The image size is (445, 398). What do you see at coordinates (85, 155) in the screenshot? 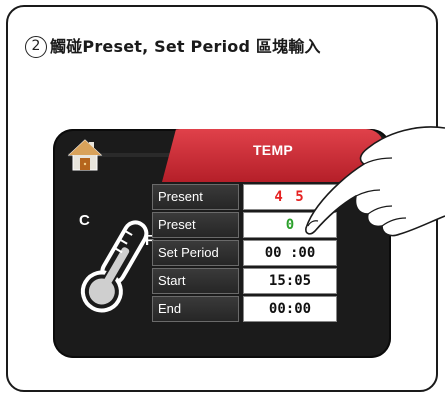
I see `home-icon` at bounding box center [85, 155].